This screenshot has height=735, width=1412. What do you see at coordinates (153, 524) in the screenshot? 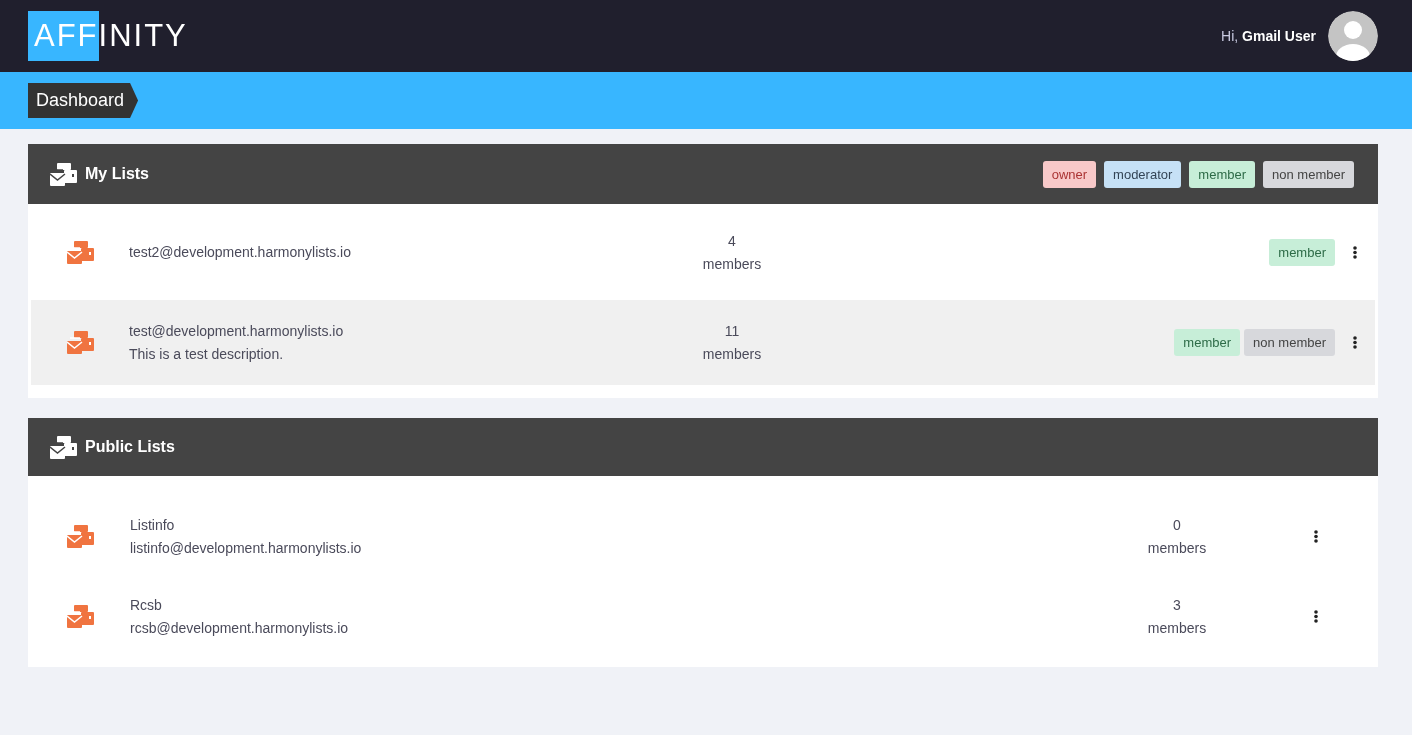
I see `list-name: Listinfo` at bounding box center [153, 524].